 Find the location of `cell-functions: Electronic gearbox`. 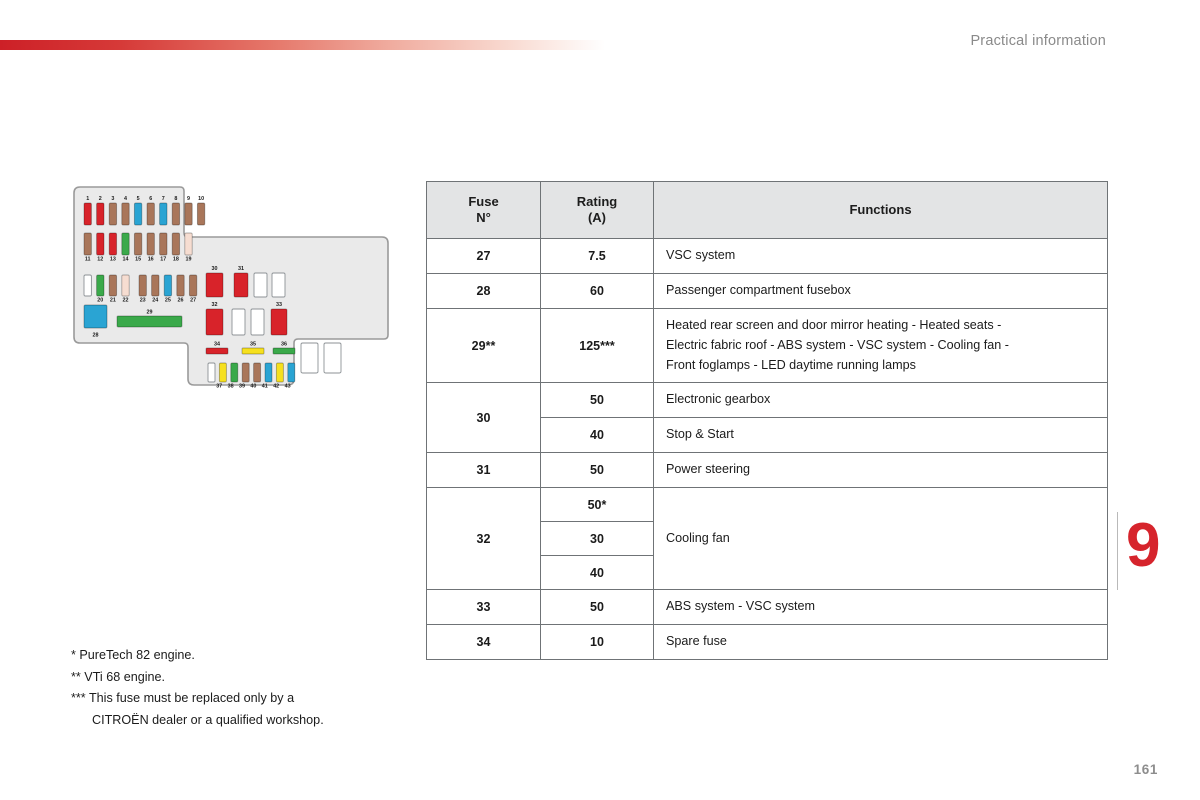

cell-functions: Electronic gearbox is located at coordinates (880, 400).